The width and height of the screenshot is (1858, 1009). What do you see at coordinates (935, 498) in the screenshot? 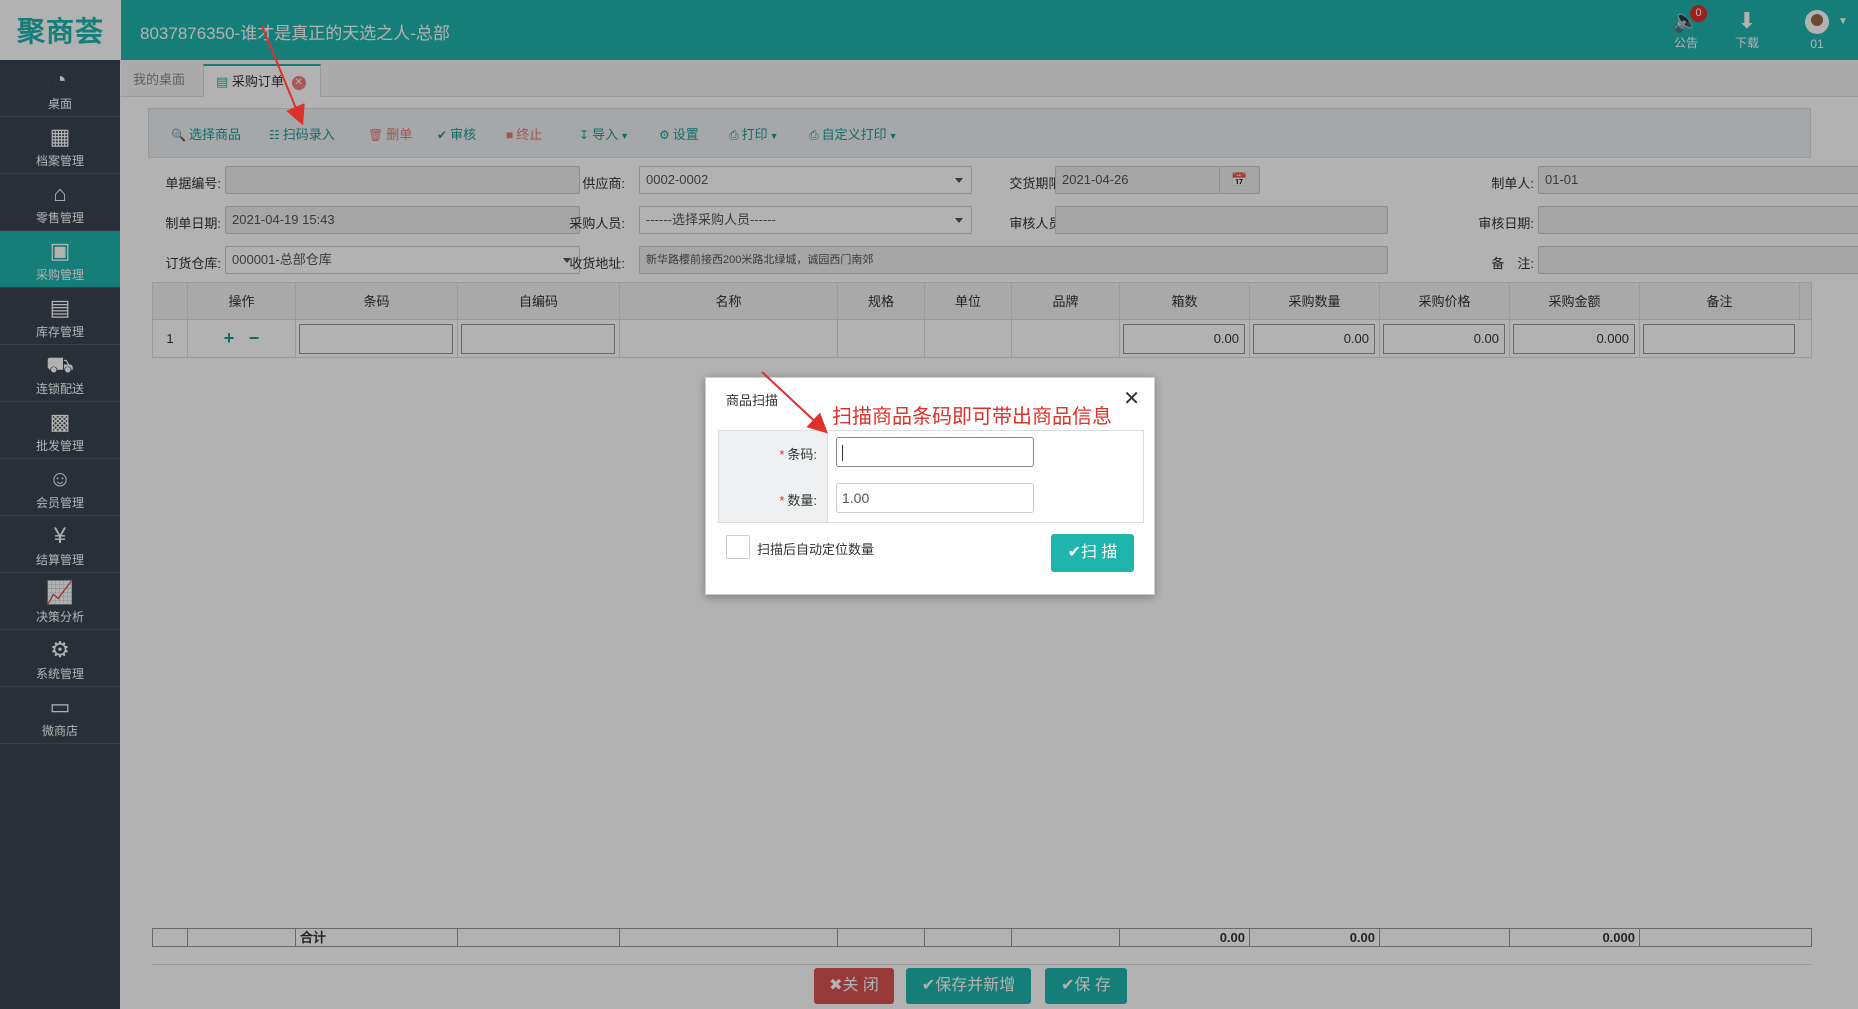
I see `scan-qty-input: 1.00` at bounding box center [935, 498].